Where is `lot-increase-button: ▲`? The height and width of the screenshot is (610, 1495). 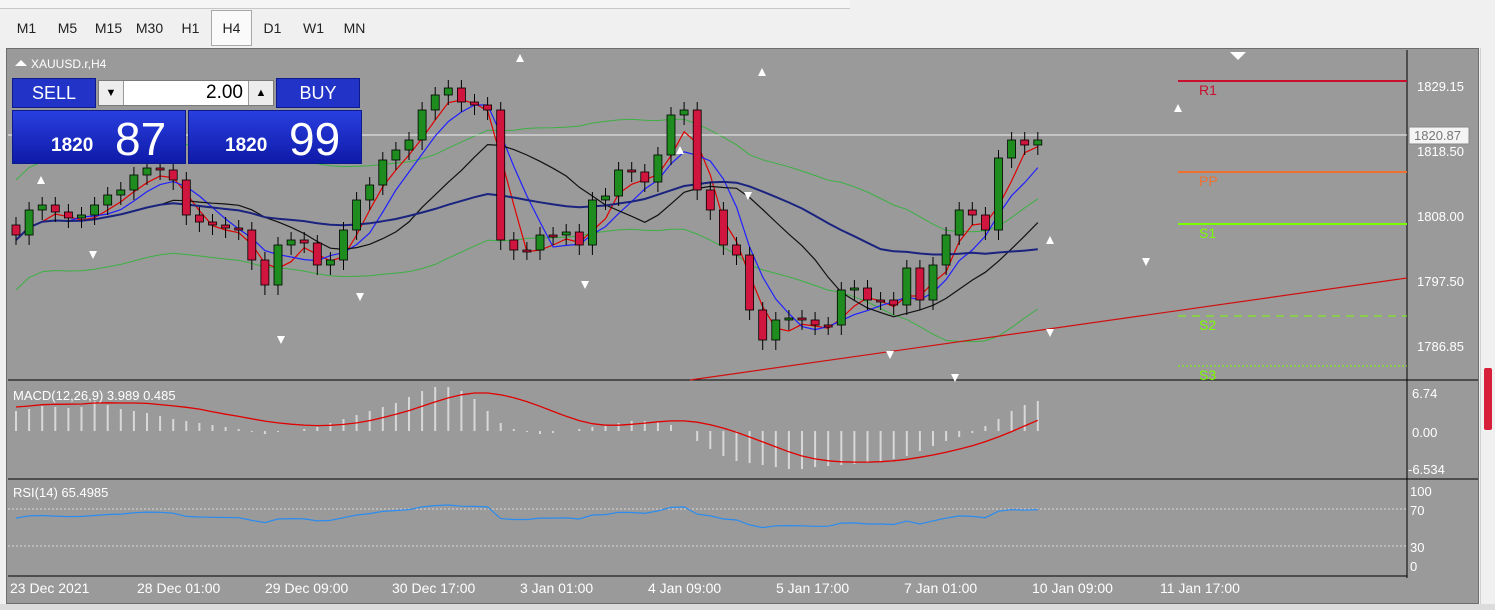
lot-increase-button: ▲ is located at coordinates (260, 93).